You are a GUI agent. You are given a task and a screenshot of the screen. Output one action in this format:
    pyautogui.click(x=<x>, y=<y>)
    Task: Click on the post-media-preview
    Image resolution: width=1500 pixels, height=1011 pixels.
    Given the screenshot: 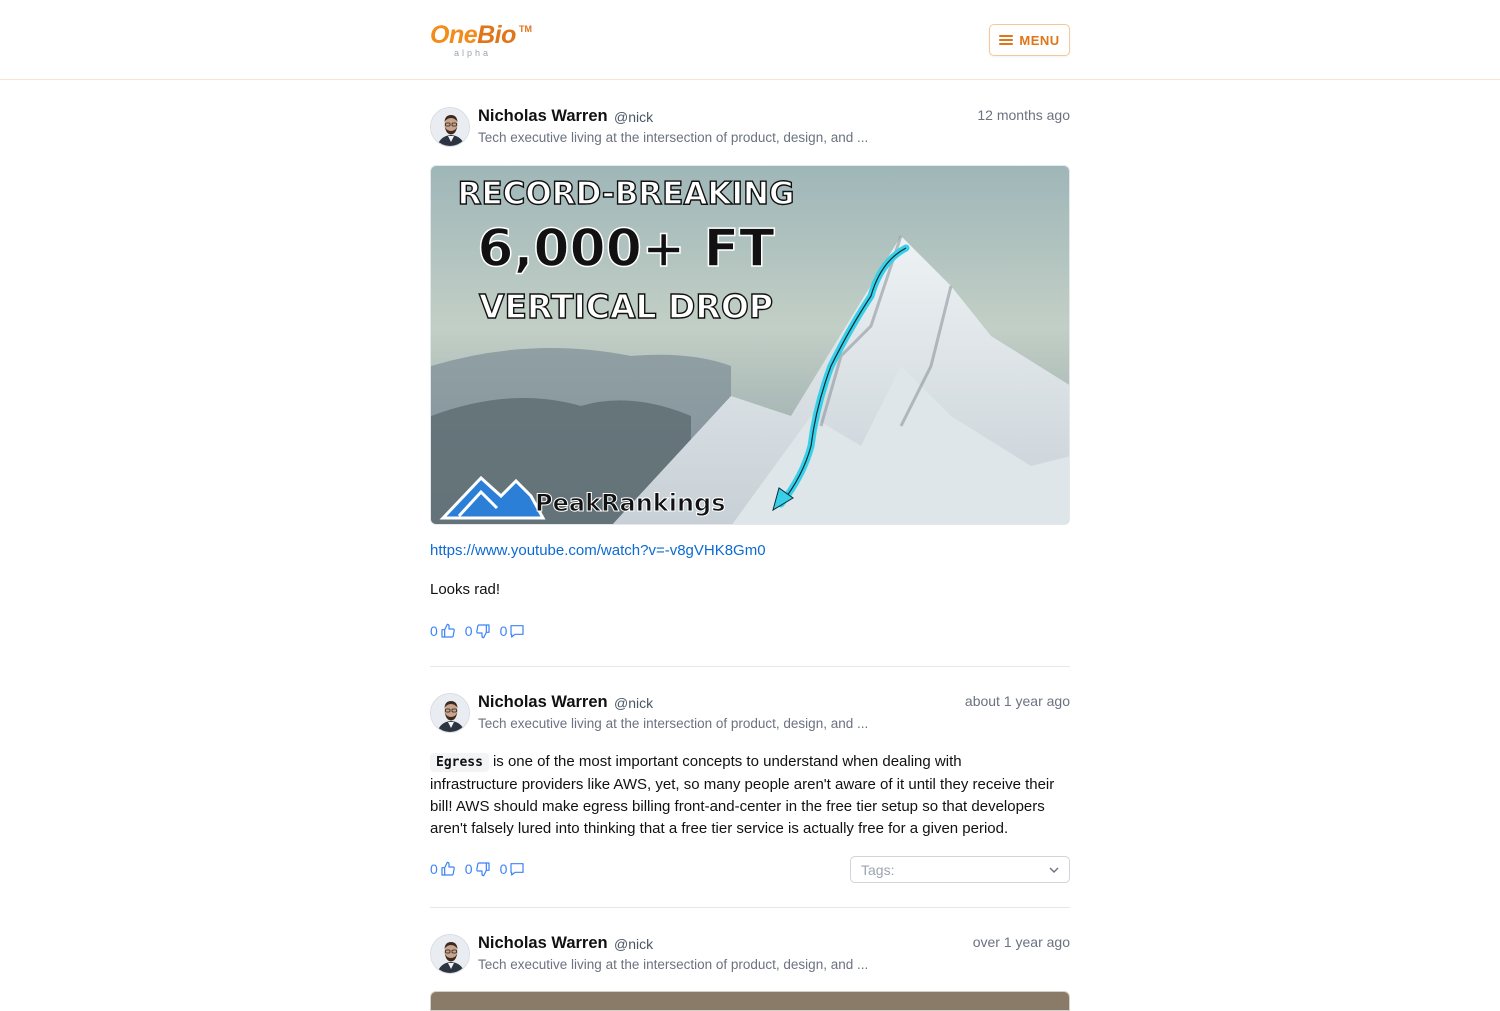 What is the action you would take?
    pyautogui.click(x=750, y=1001)
    